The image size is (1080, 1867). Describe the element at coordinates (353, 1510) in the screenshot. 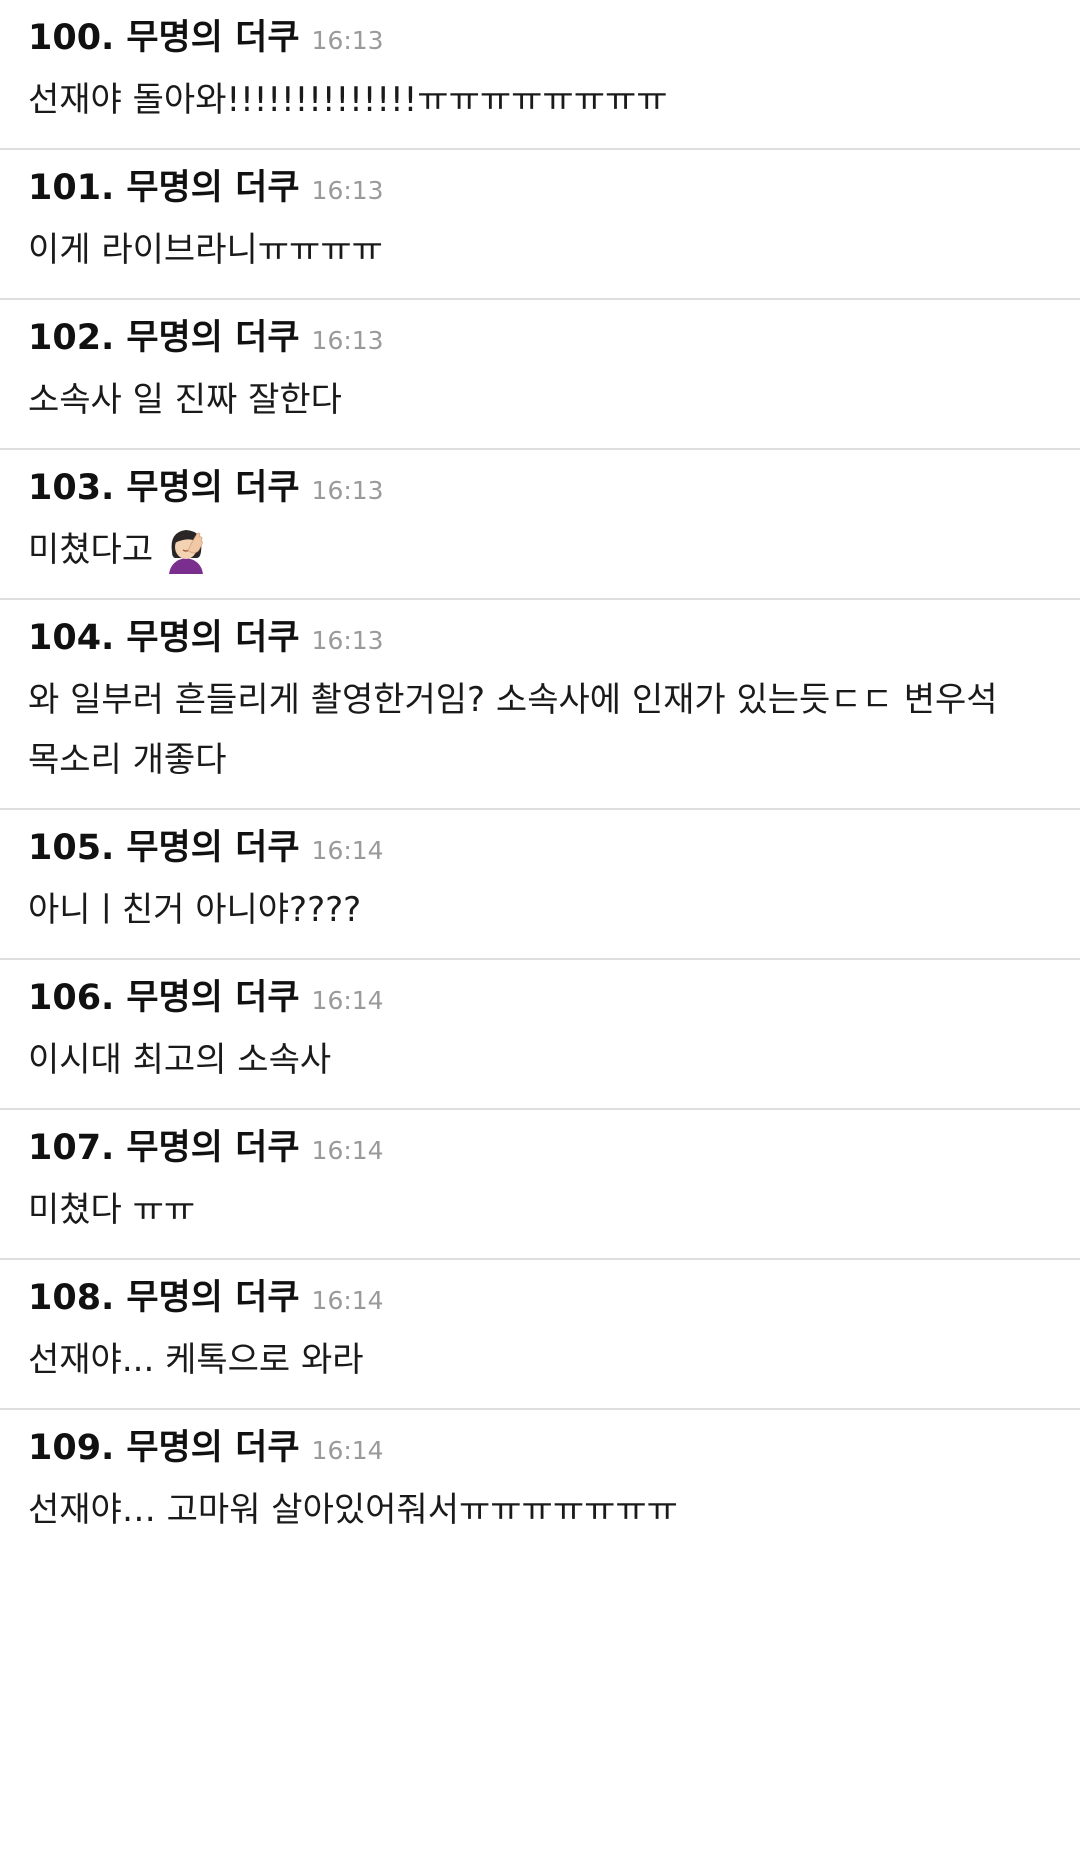

I see `comment-text: 선재야… 고마워 살아있어줘서ㅠㅠㅠㅠㅠㅠㅠ` at that location.